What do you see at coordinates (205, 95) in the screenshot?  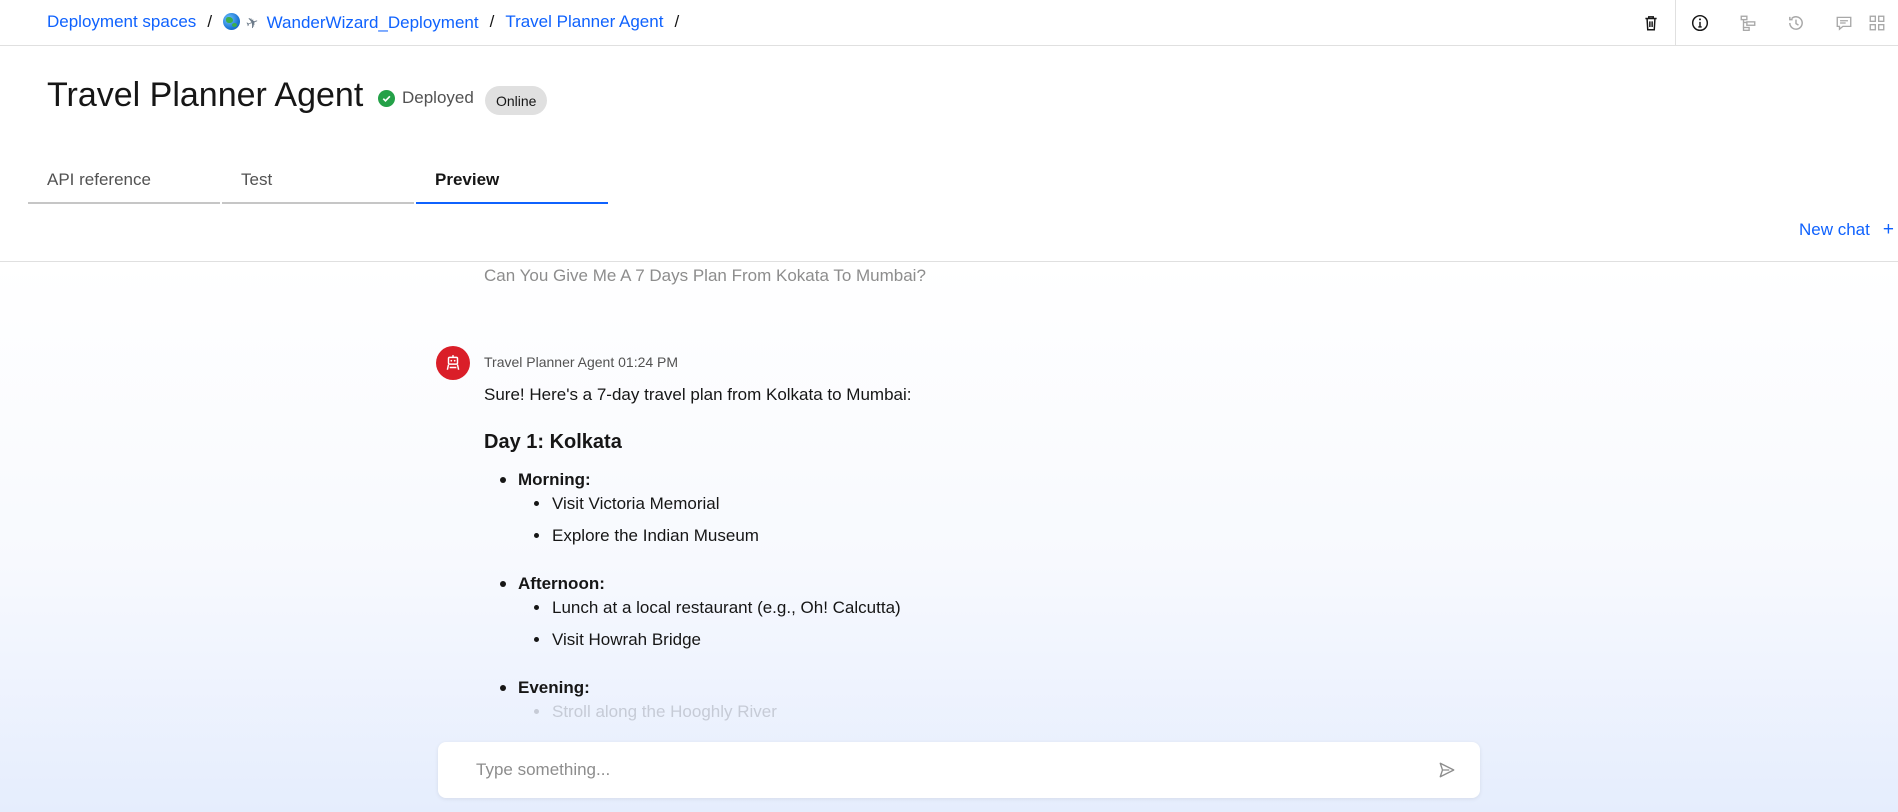 I see `page-title: Travel Planner Agent` at bounding box center [205, 95].